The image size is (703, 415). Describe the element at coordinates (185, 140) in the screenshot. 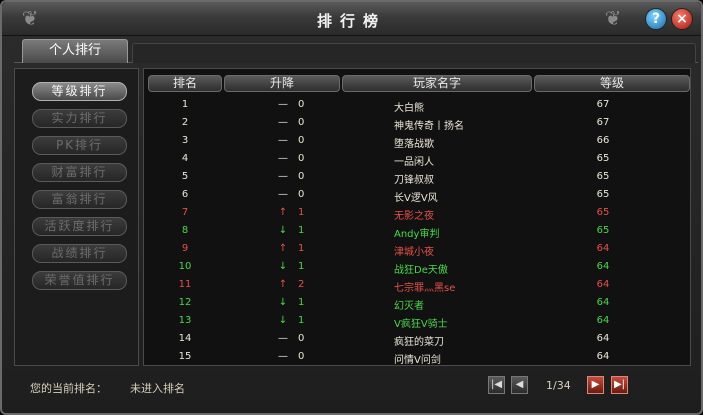

I see `rank-cell: 3` at that location.